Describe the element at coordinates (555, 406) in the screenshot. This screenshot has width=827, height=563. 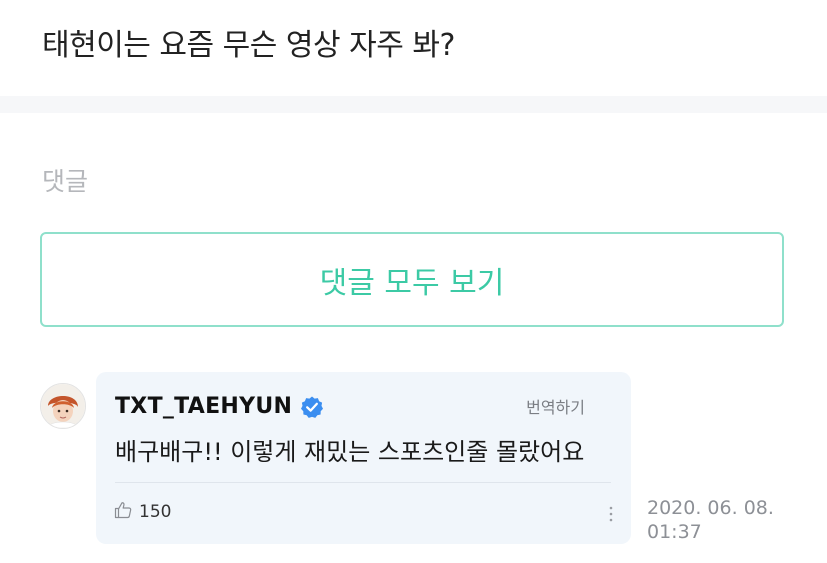
I see `translate-button: 번역하기` at that location.